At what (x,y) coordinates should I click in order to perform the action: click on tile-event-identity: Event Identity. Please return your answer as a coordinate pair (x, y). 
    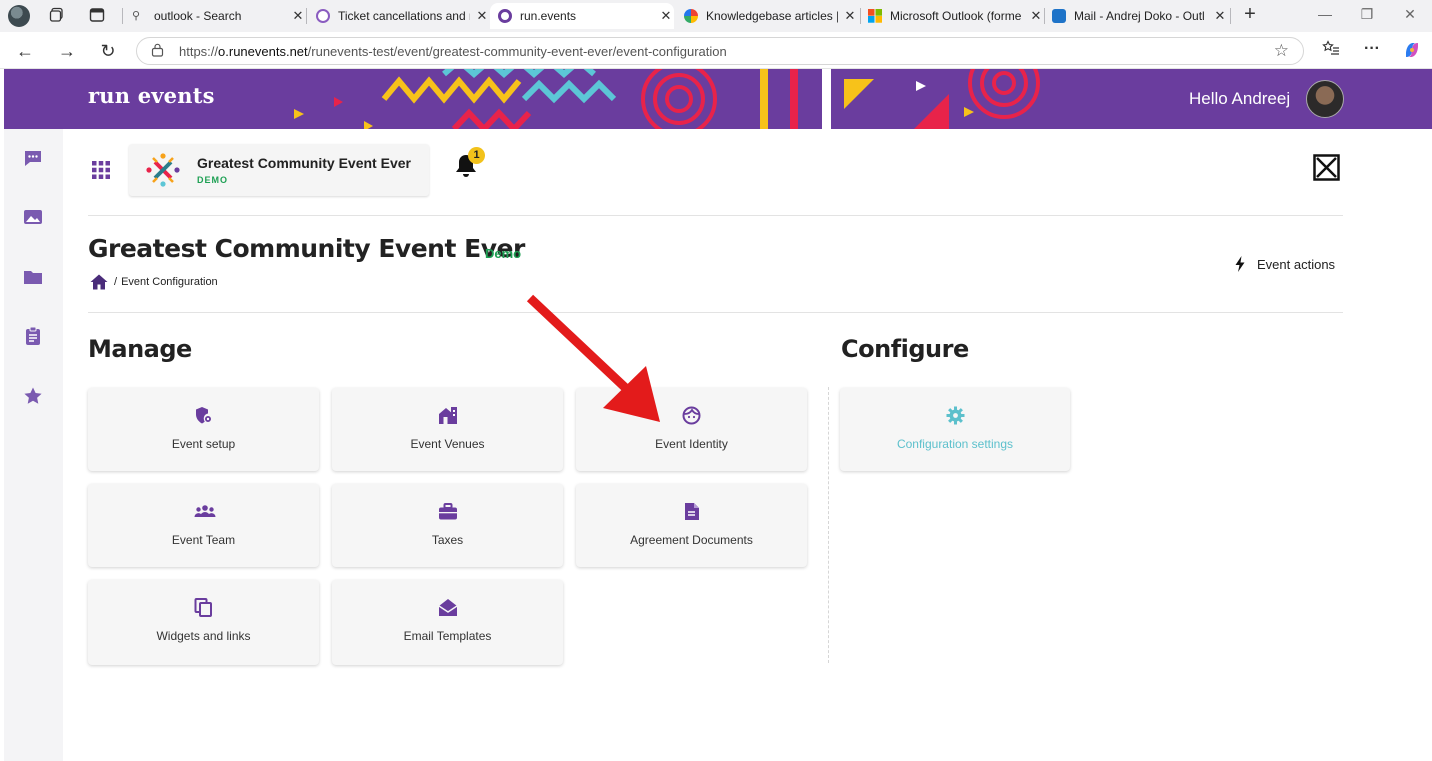
    Looking at the image, I should click on (691, 429).